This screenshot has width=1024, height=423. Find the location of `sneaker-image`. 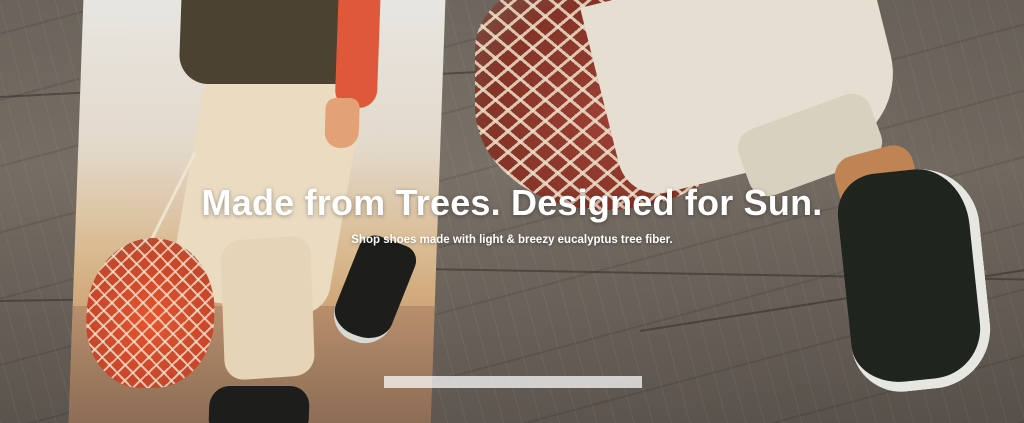

sneaker-image is located at coordinates (259, 404).